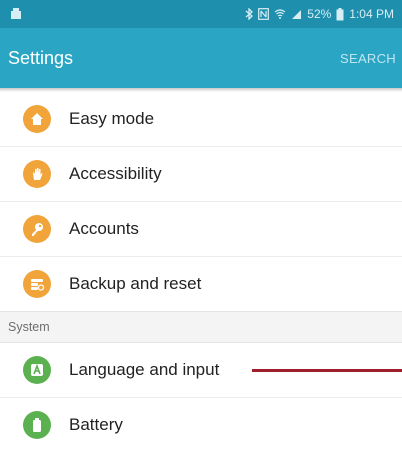 Image resolution: width=402 pixels, height=452 pixels. I want to click on settings-item-label: Accessibility, so click(115, 173).